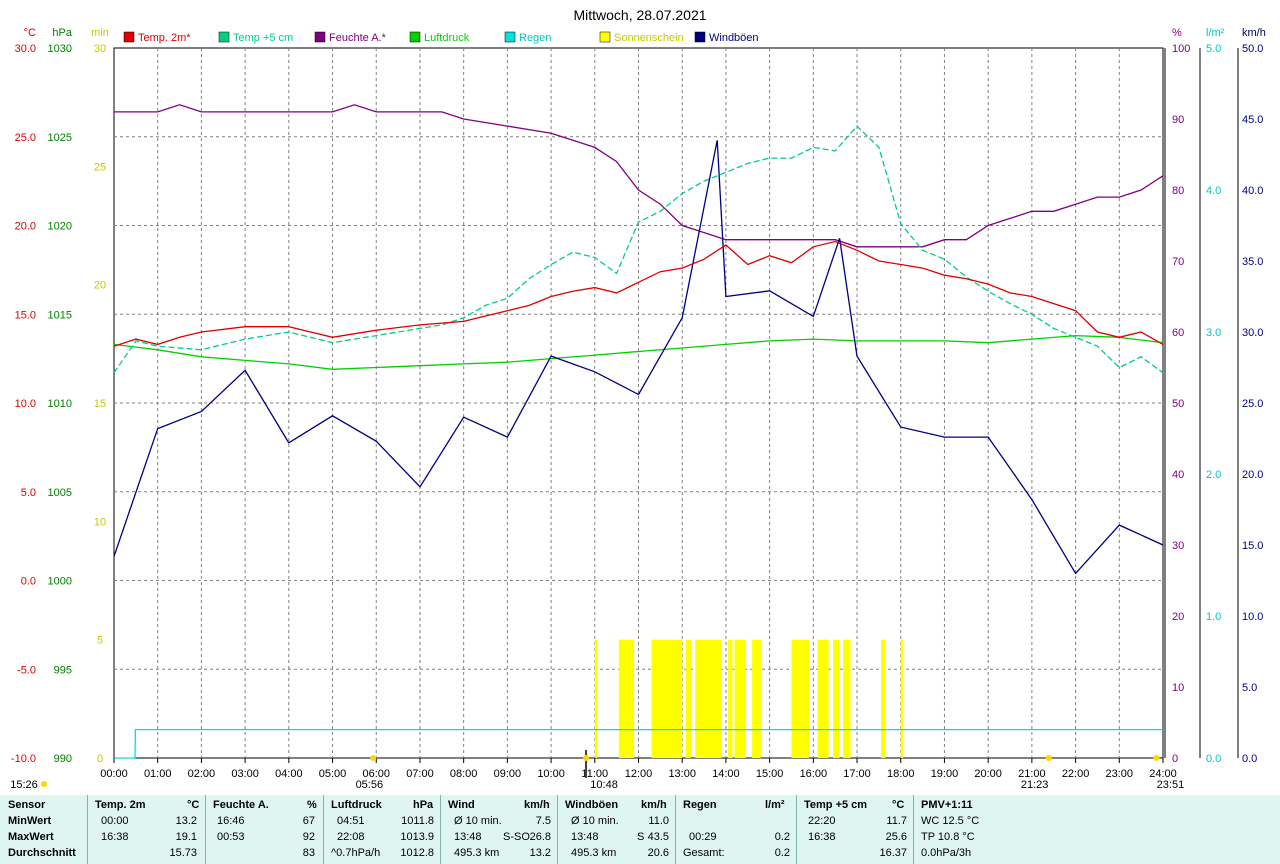 This screenshot has height=864, width=1280. Describe the element at coordinates (100, 167) in the screenshot. I see `sunshine-axis-tick-label: 25` at that location.